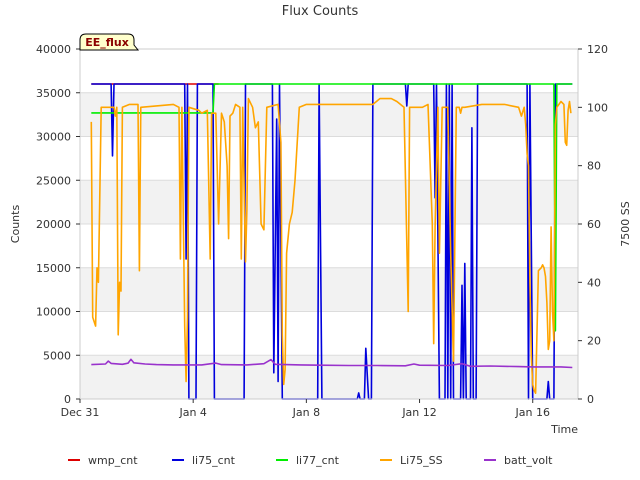 This screenshot has height=480, width=640. Describe the element at coordinates (306, 412) in the screenshot. I see `x-tick-label: Jan 8` at that location.